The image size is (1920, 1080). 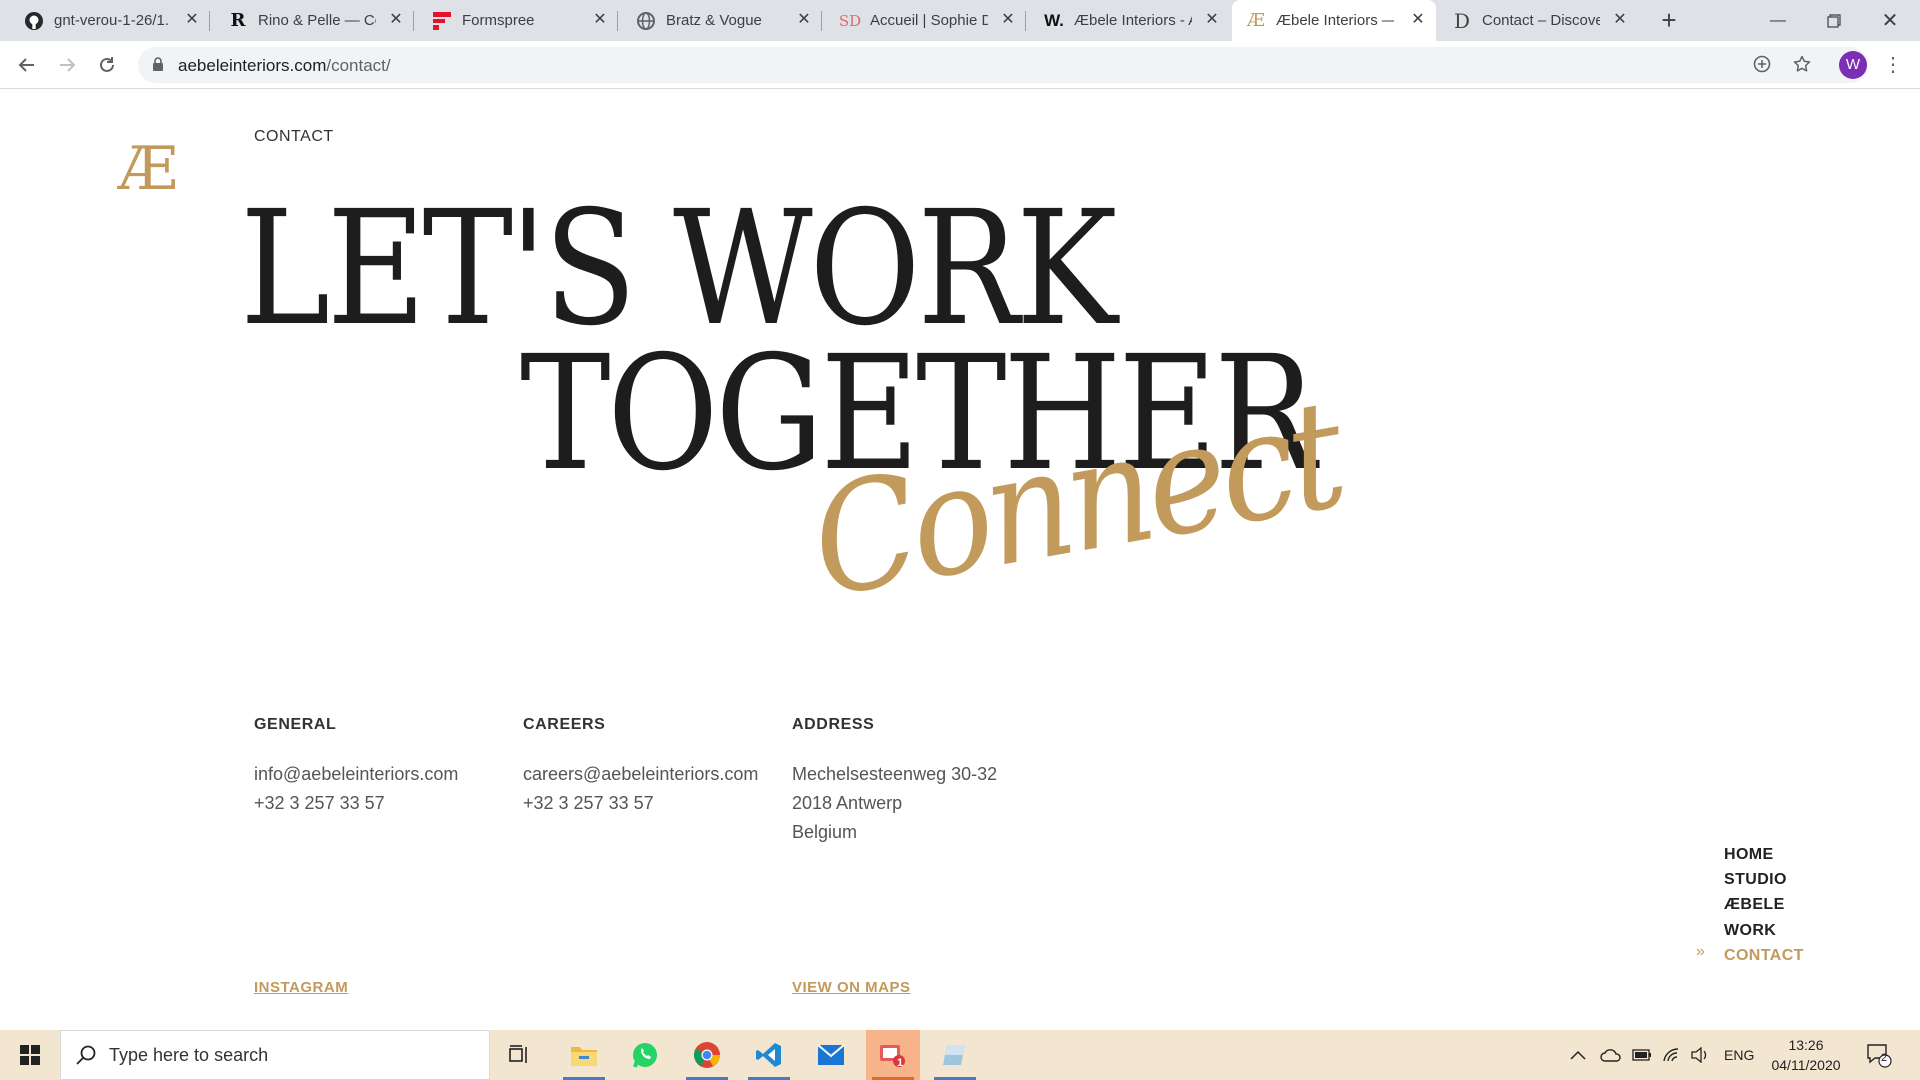 I want to click on rino-r-icon: R, so click(x=238, y=20).